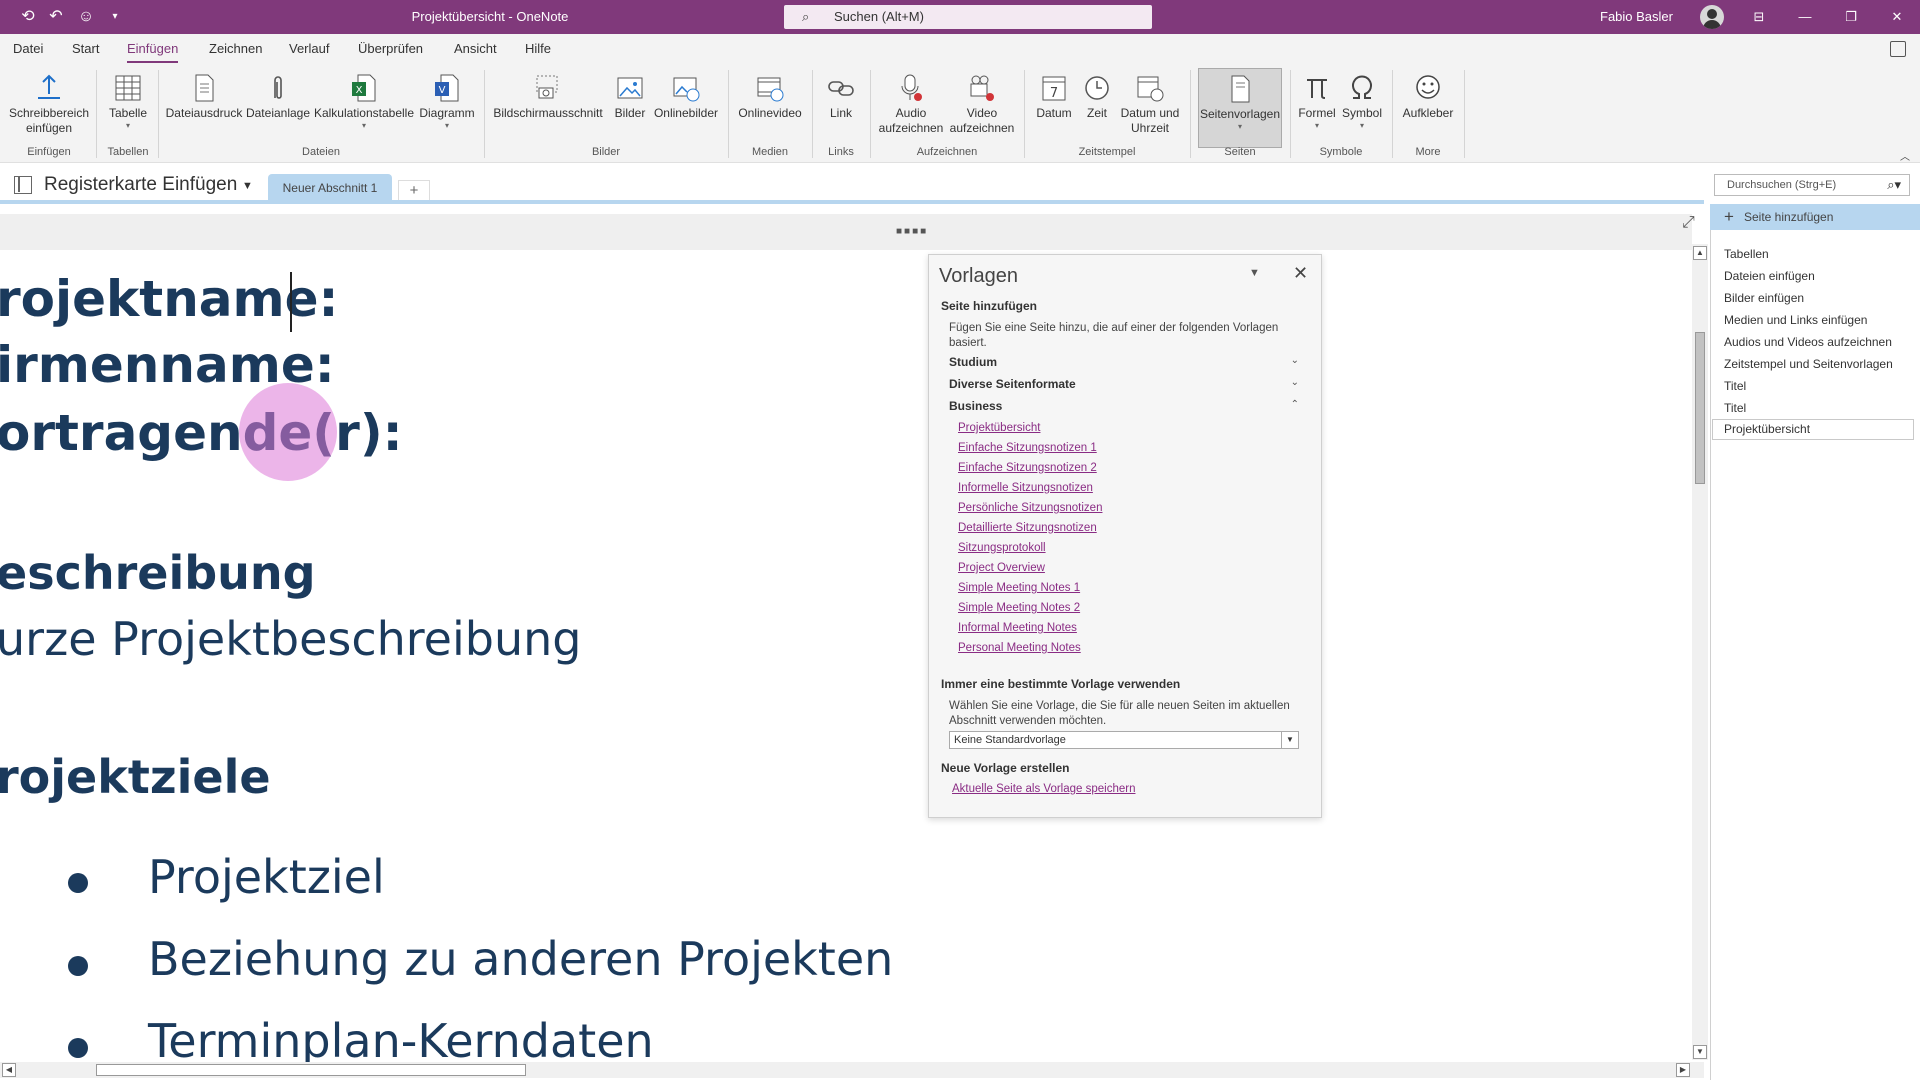 This screenshot has height=1080, width=1920. Describe the element at coordinates (1813, 429) in the screenshot. I see `page-item-selected: Projektübersicht` at that location.